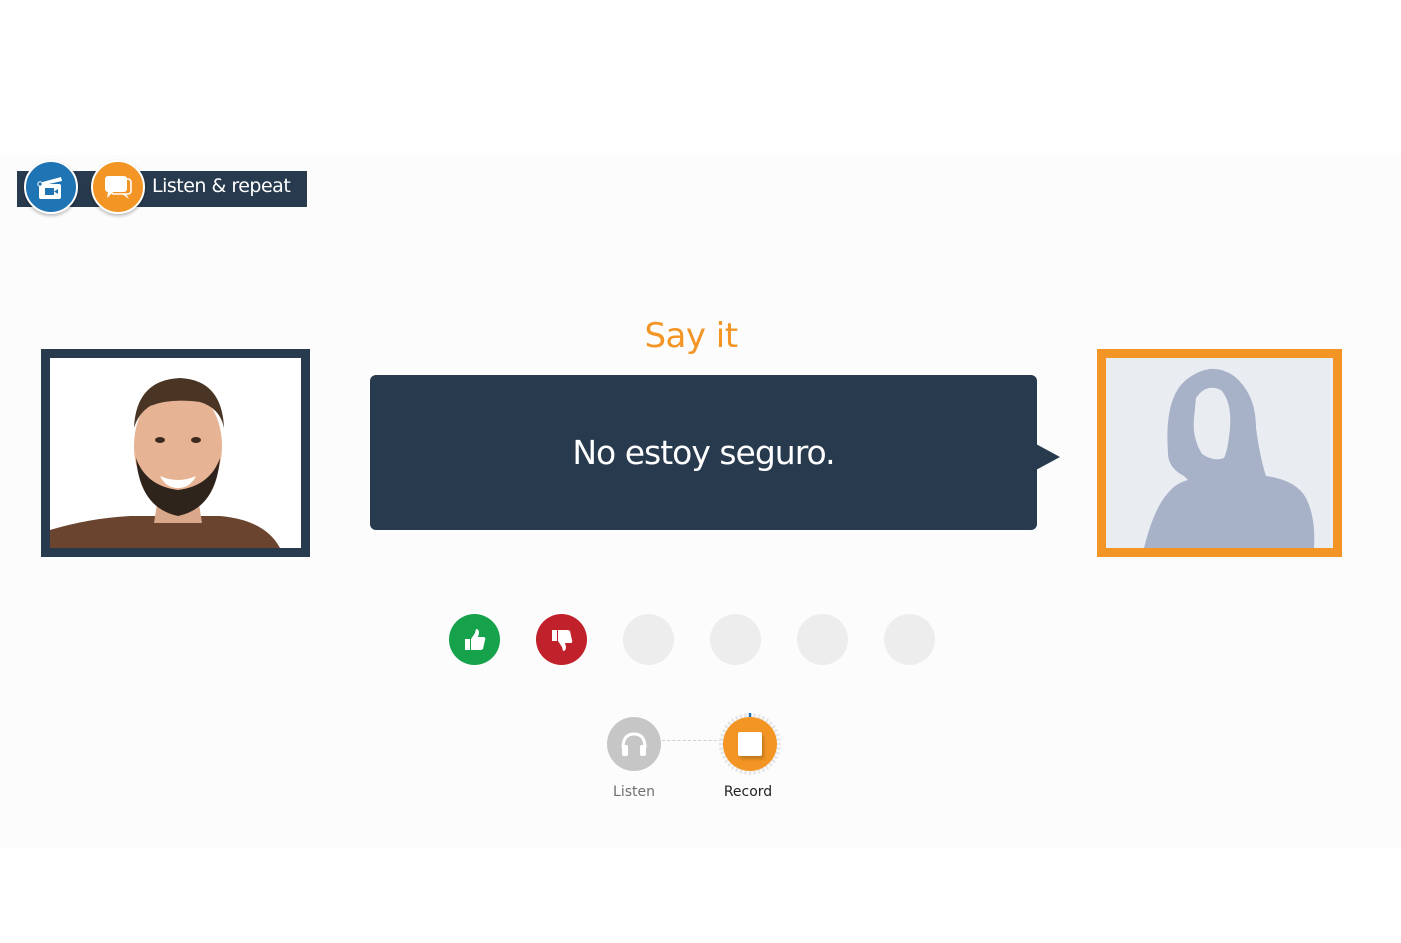  I want to click on thumbs-down-icon, so click(561, 640).